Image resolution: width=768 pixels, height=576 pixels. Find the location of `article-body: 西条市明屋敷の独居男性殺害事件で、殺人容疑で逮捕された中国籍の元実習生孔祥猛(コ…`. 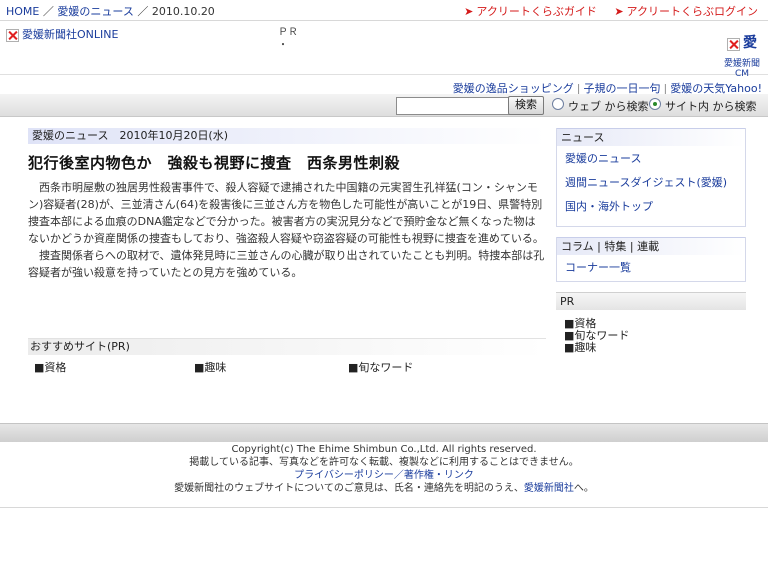

article-body: 西条市明屋敷の独居男性殺害事件で、殺人容疑で逮捕された中国籍の元実習生孔祥猛(コ… is located at coordinates (287, 230).